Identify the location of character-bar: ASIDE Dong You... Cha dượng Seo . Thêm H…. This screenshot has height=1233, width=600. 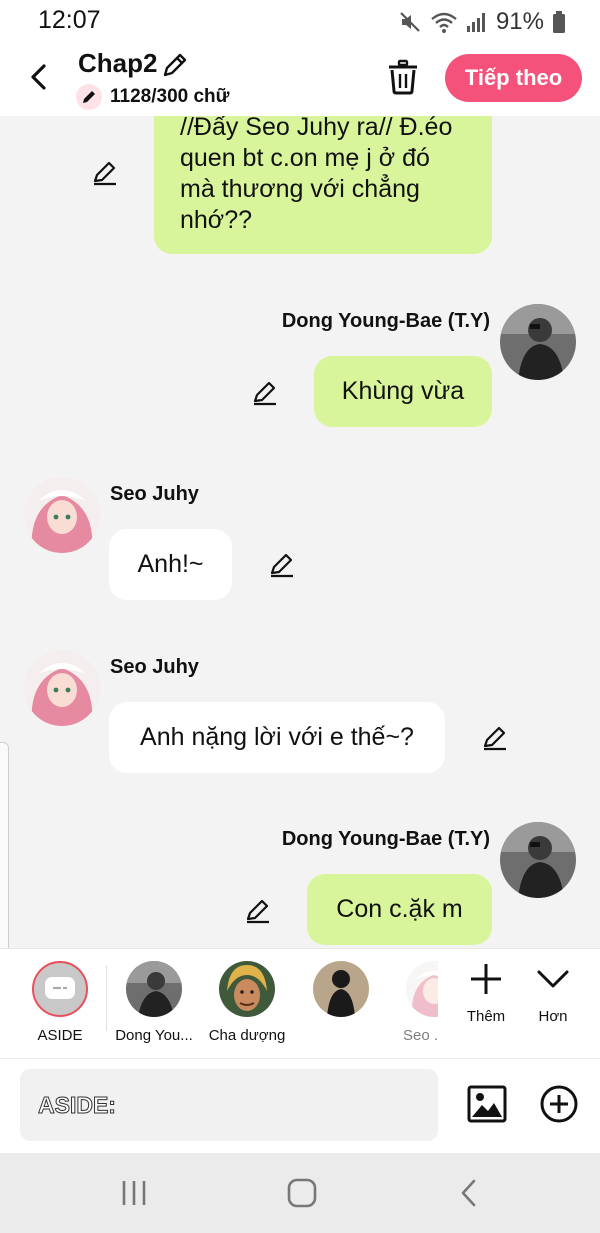
(300, 1003).